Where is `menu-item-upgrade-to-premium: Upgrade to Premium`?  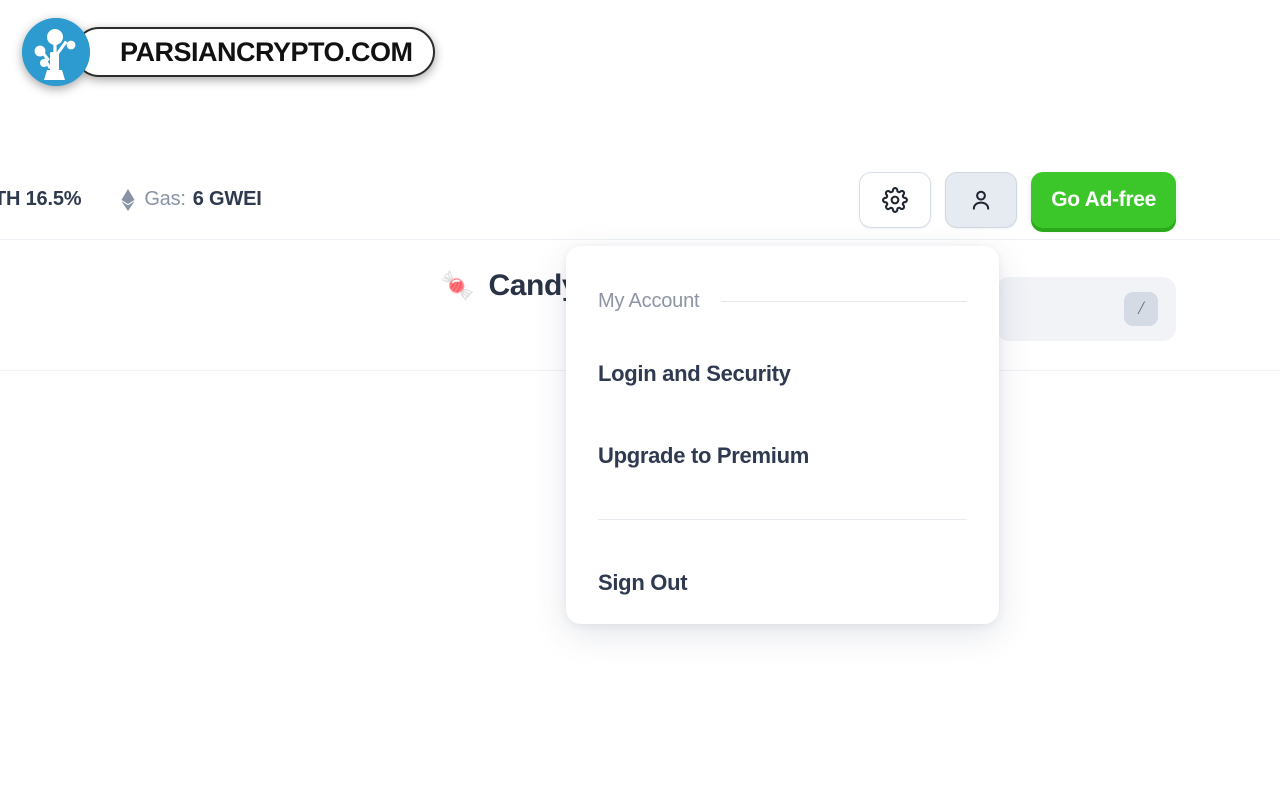 menu-item-upgrade-to-premium: Upgrade to Premium is located at coordinates (782, 456).